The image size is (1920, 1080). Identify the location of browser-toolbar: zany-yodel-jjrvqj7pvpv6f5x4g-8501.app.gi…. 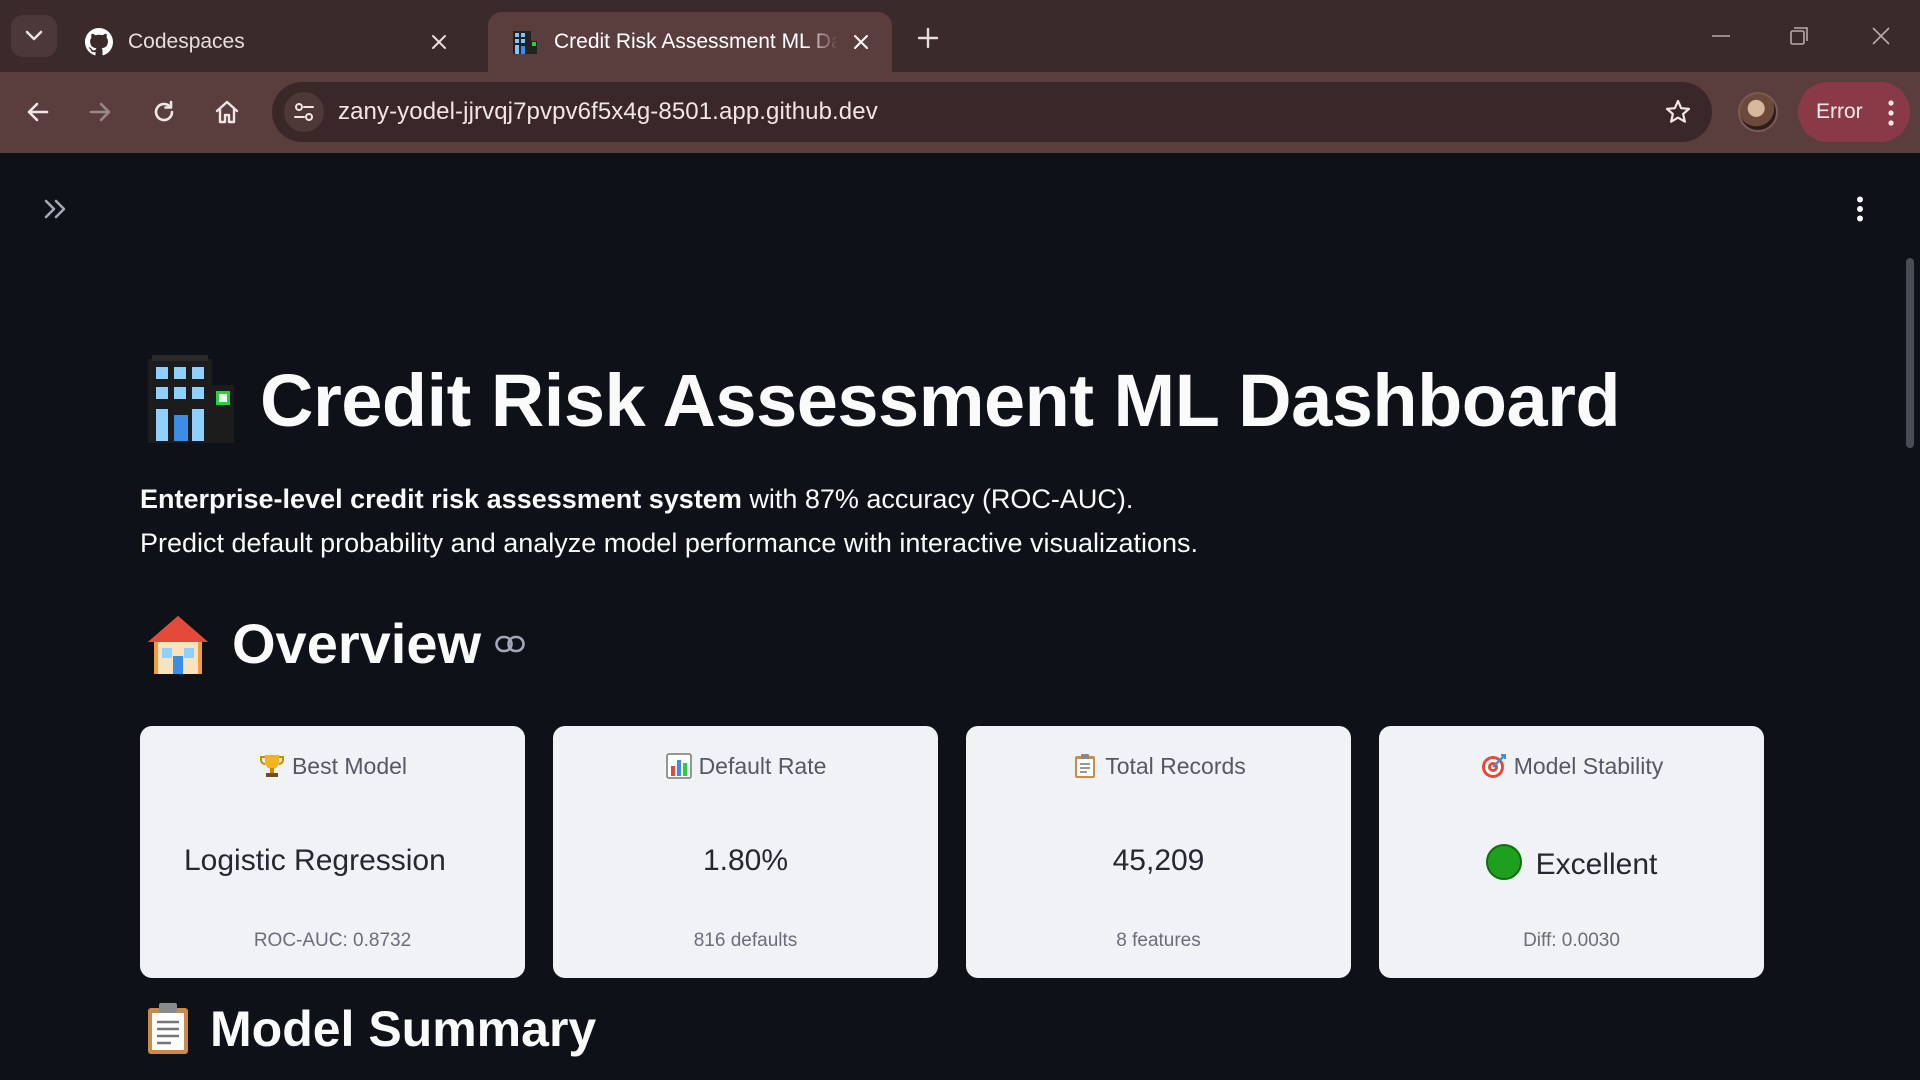
(960, 112).